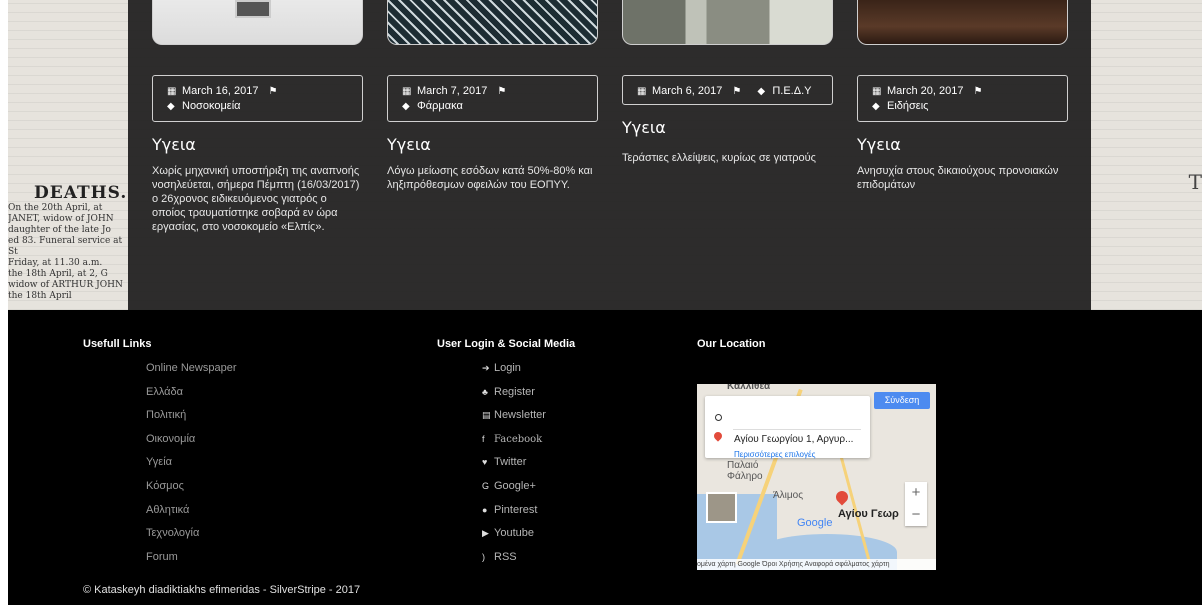 This screenshot has height=605, width=1202. What do you see at coordinates (55, 263) in the screenshot?
I see `old-print-line: Friday, at 11.30 a.m.` at bounding box center [55, 263].